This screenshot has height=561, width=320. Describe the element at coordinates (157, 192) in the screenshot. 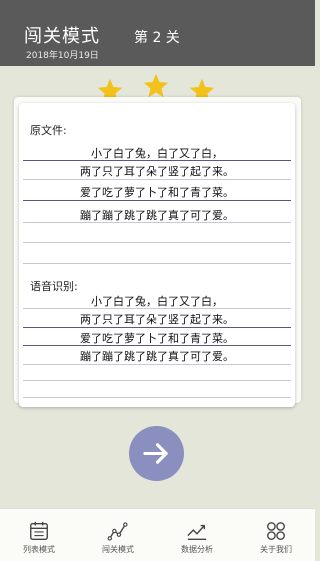

I see `original-line: 爱了吃了萝了卜了和了青了菜。` at that location.